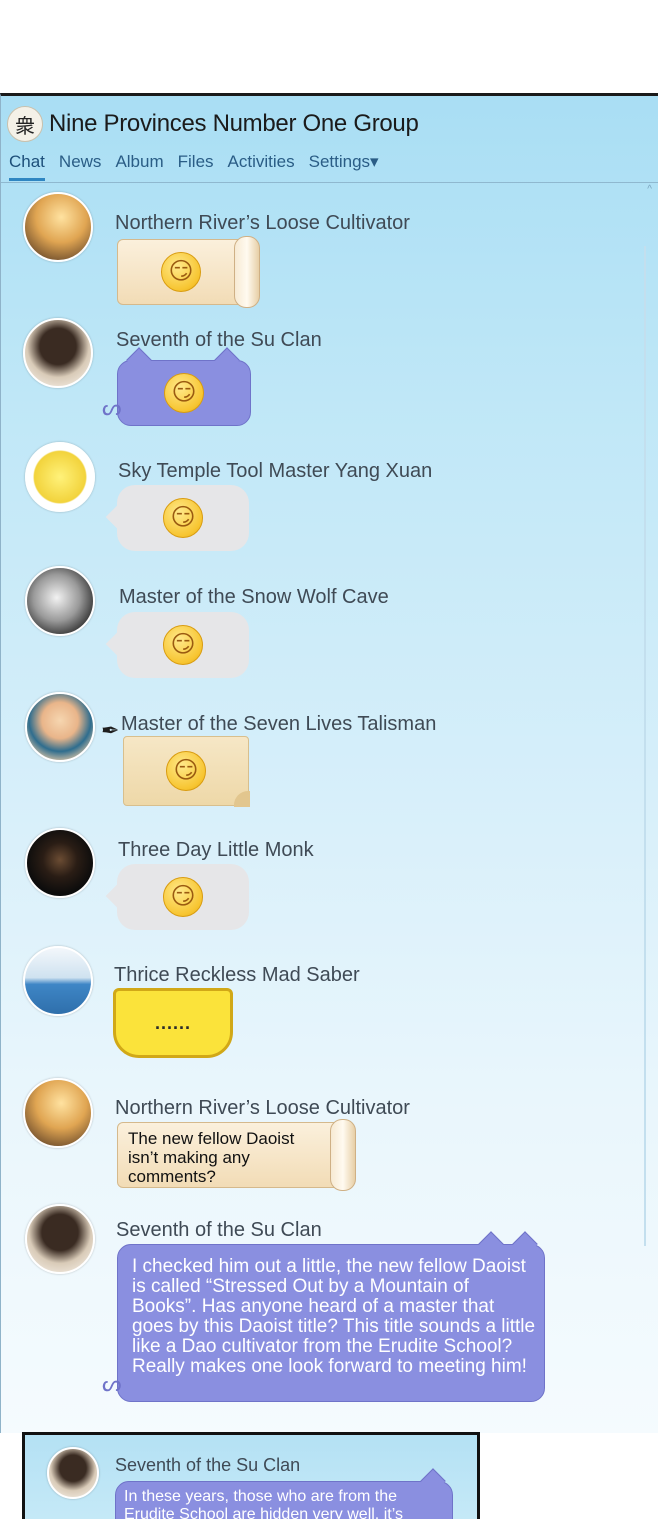 The image size is (658, 1519). What do you see at coordinates (279, 724) in the screenshot?
I see `sender-name: Master of the Seven Lives Talisman` at bounding box center [279, 724].